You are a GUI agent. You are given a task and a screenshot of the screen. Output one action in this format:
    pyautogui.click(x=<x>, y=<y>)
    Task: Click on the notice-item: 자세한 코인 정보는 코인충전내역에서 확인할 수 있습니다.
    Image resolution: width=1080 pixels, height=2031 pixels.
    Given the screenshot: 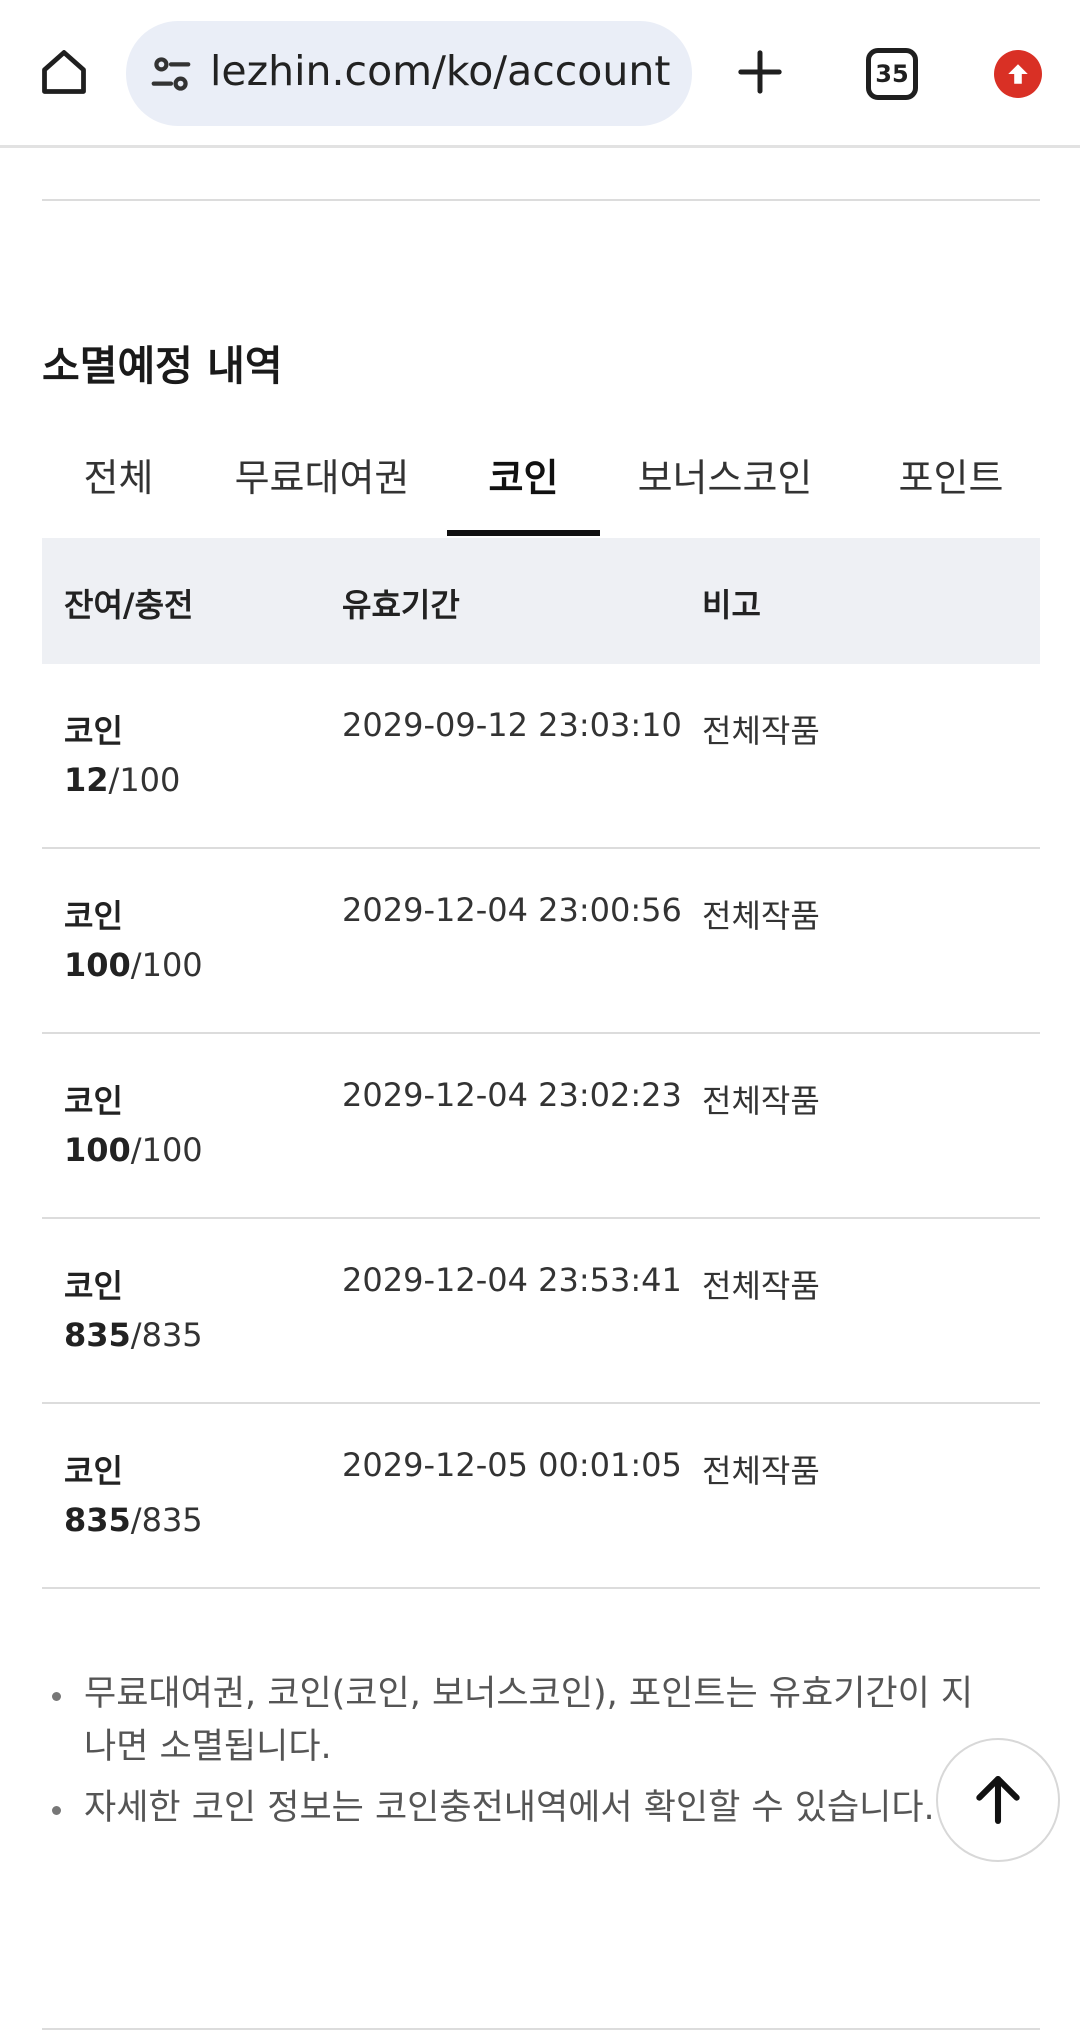 What is the action you would take?
    pyautogui.click(x=499, y=1808)
    